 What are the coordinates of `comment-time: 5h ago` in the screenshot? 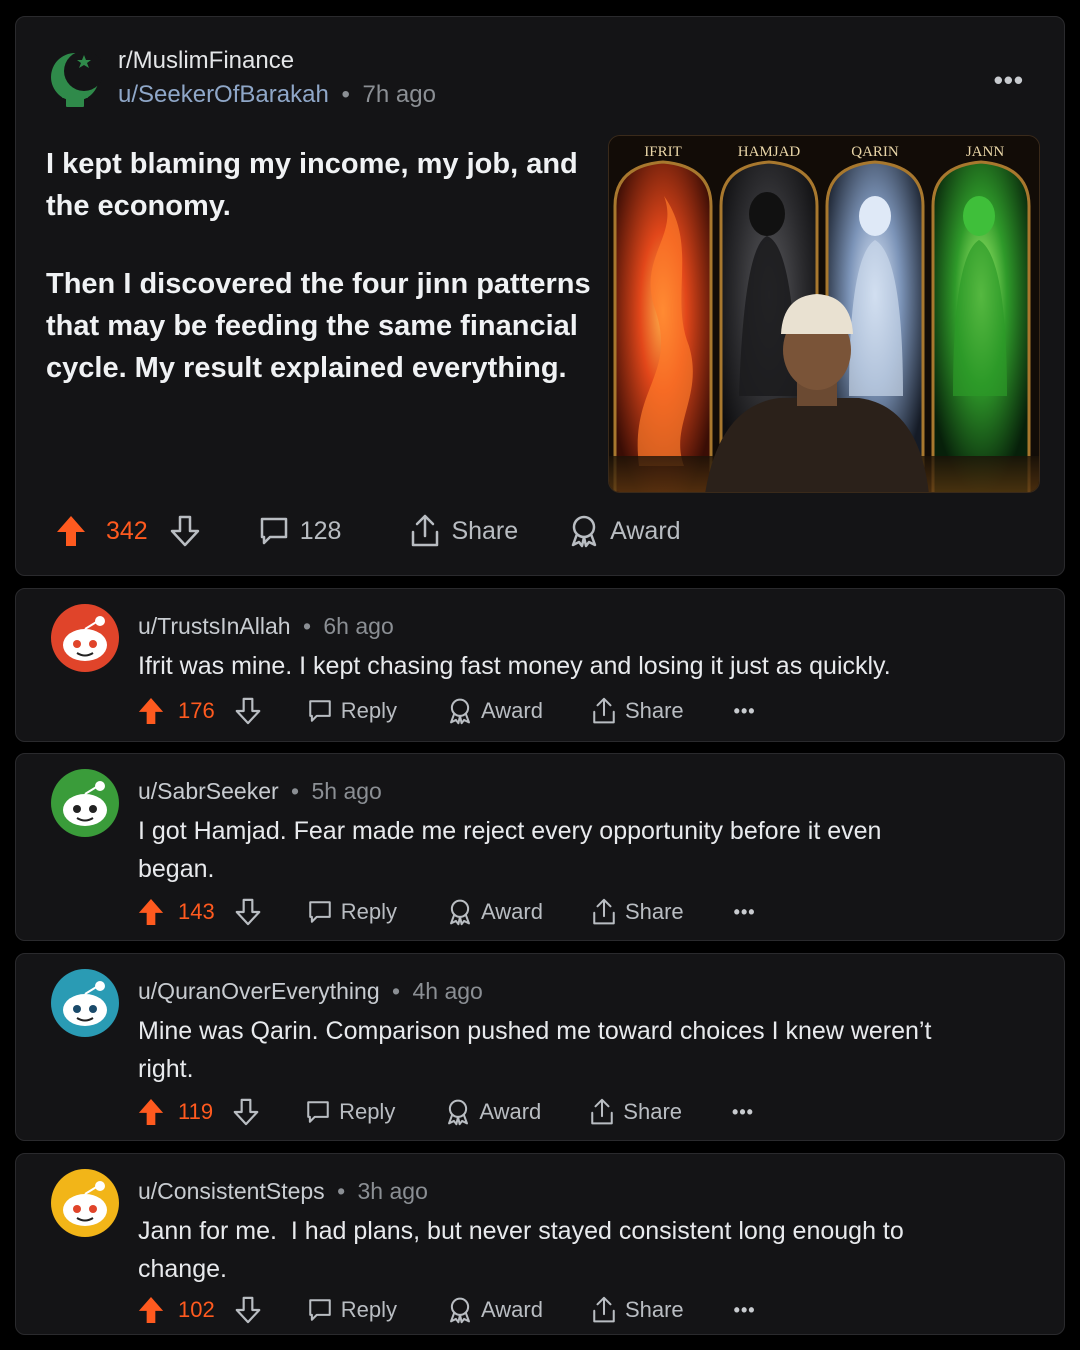 It's located at (346, 791).